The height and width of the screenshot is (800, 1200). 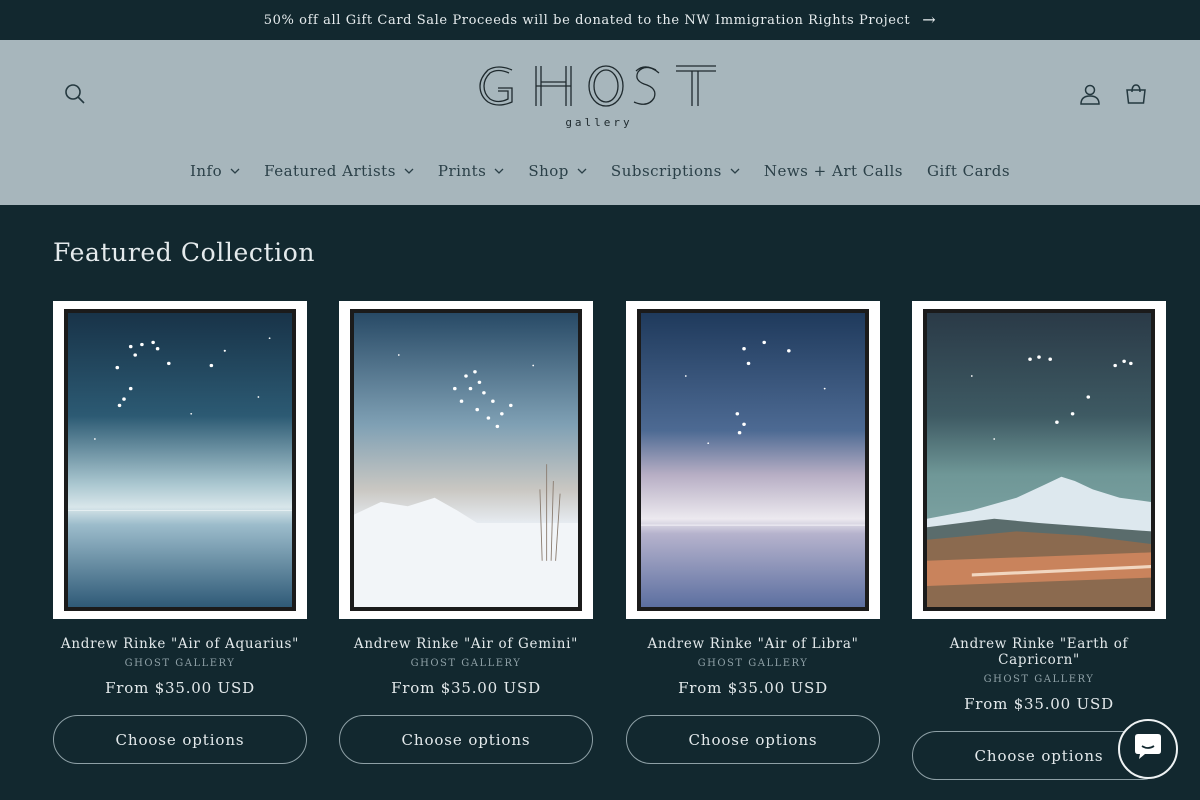 I want to click on account-icon, so click(x=1090, y=94).